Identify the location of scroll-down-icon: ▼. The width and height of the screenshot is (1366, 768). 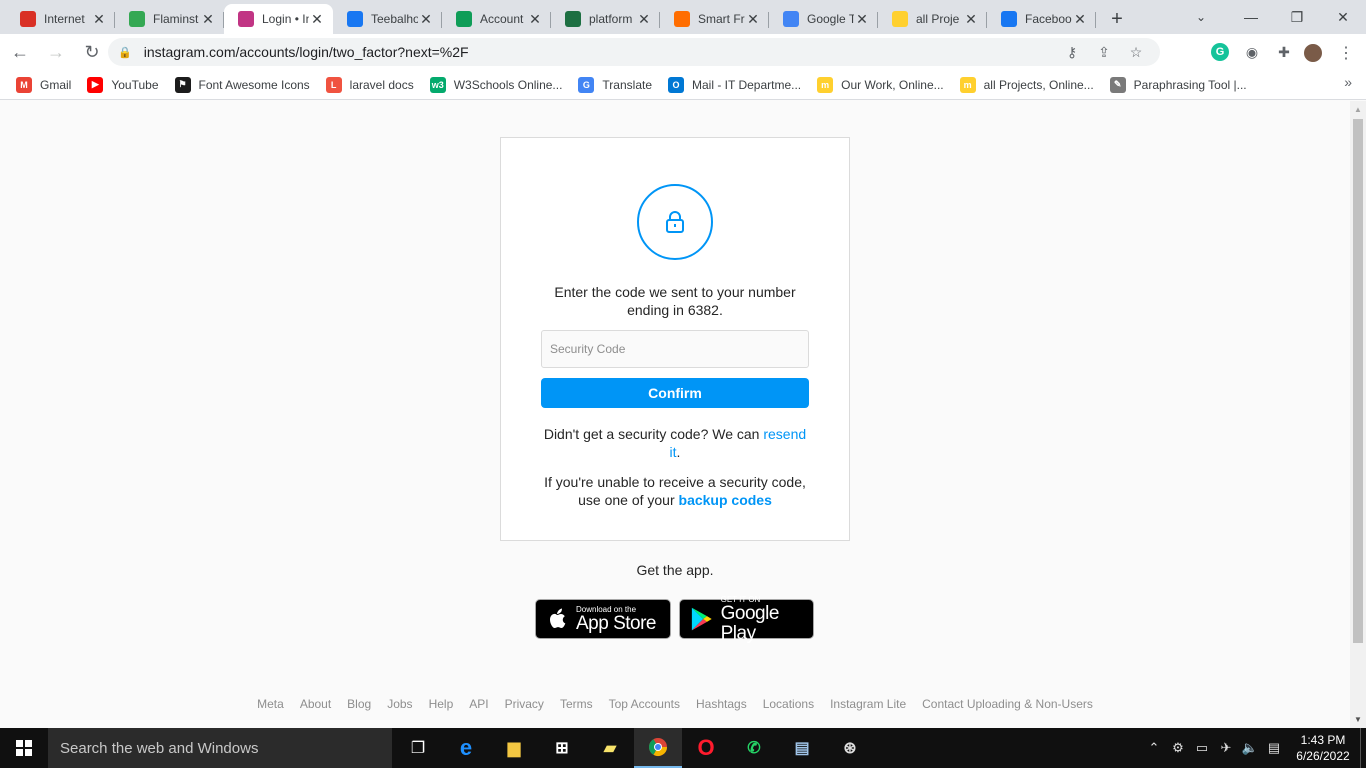
(1358, 719).